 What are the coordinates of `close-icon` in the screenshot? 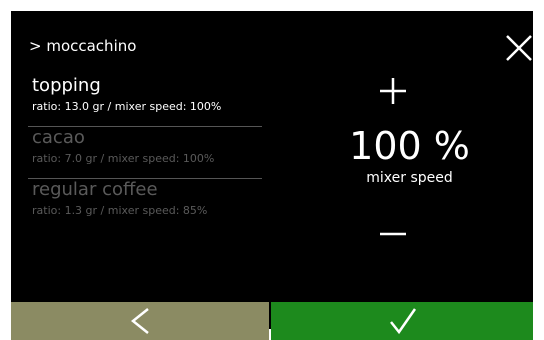 It's located at (519, 48).